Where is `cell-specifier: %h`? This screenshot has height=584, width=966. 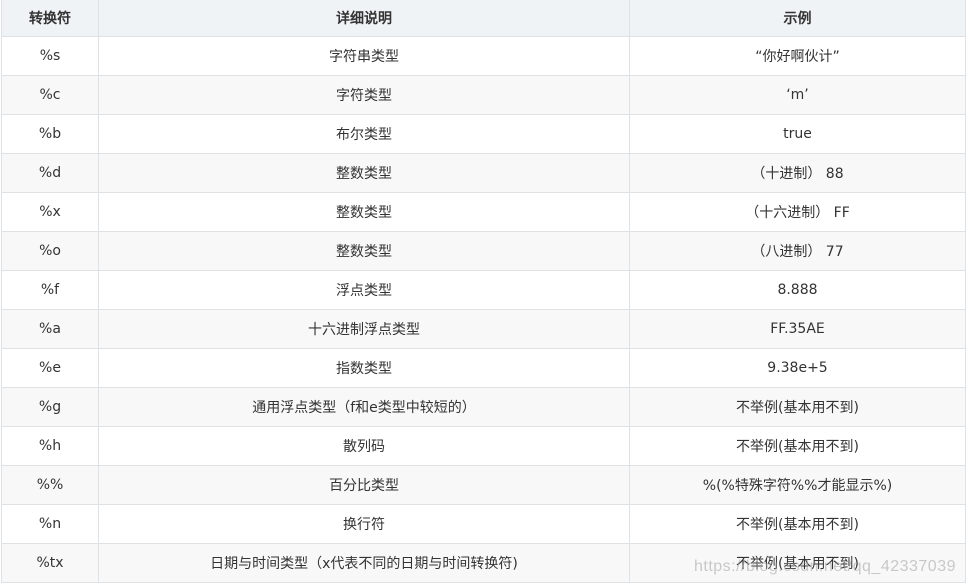 cell-specifier: %h is located at coordinates (50, 446).